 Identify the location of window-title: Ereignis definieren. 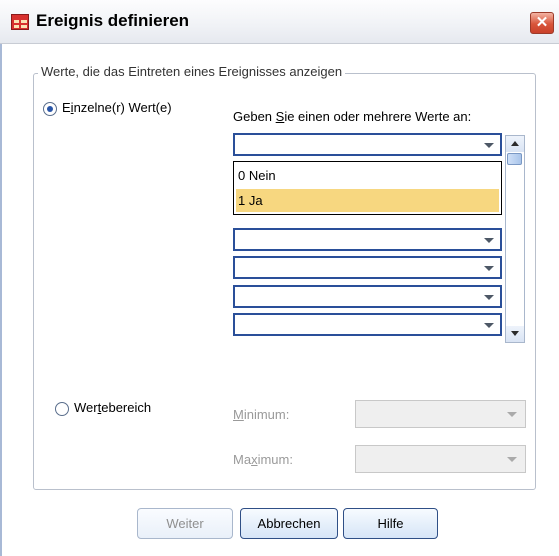
(113, 20).